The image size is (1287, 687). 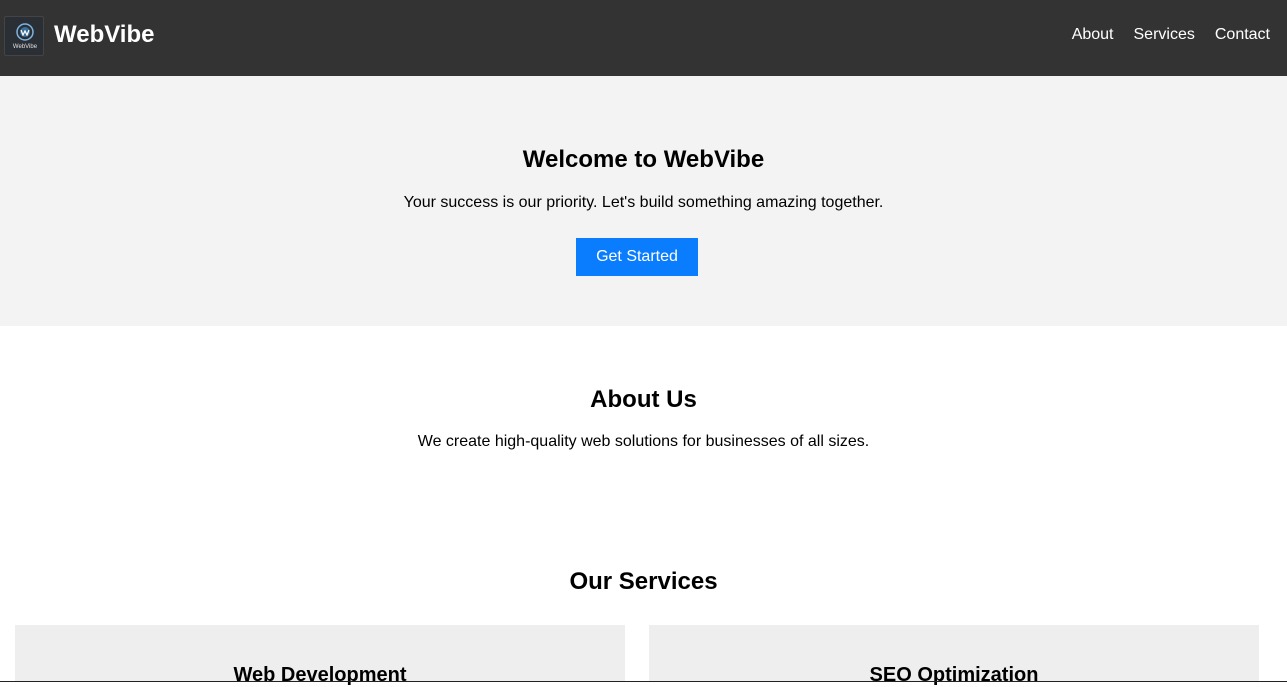 What do you see at coordinates (1093, 35) in the screenshot?
I see `nav-link-about: About` at bounding box center [1093, 35].